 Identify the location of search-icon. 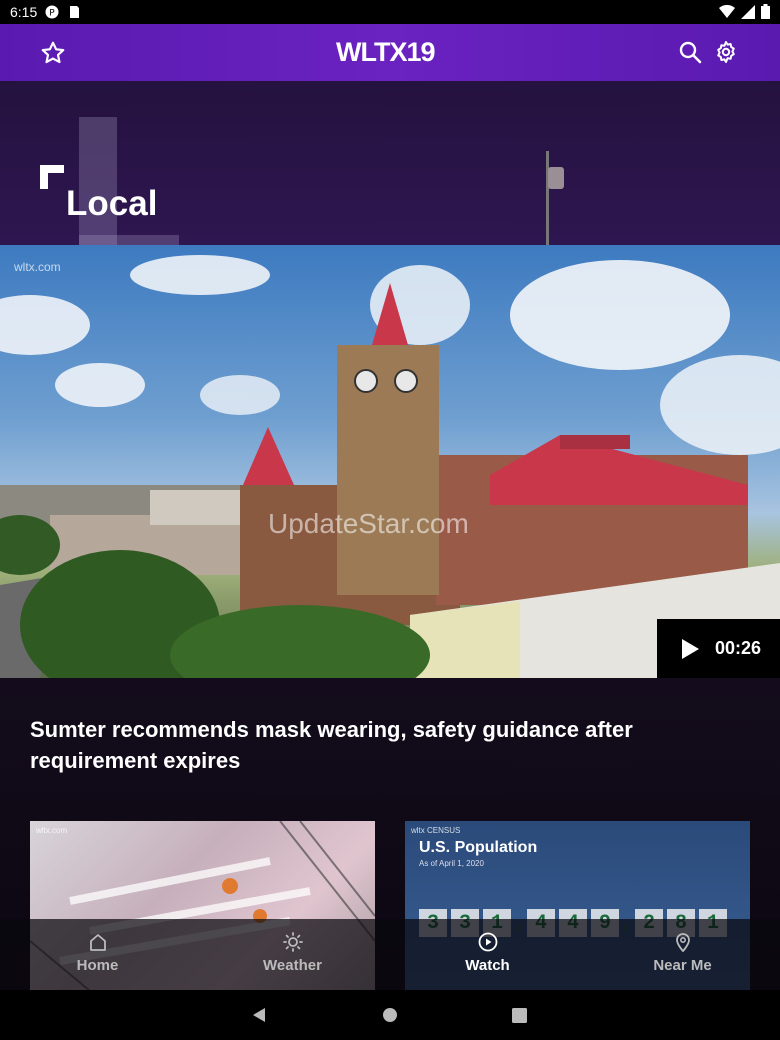
(690, 52).